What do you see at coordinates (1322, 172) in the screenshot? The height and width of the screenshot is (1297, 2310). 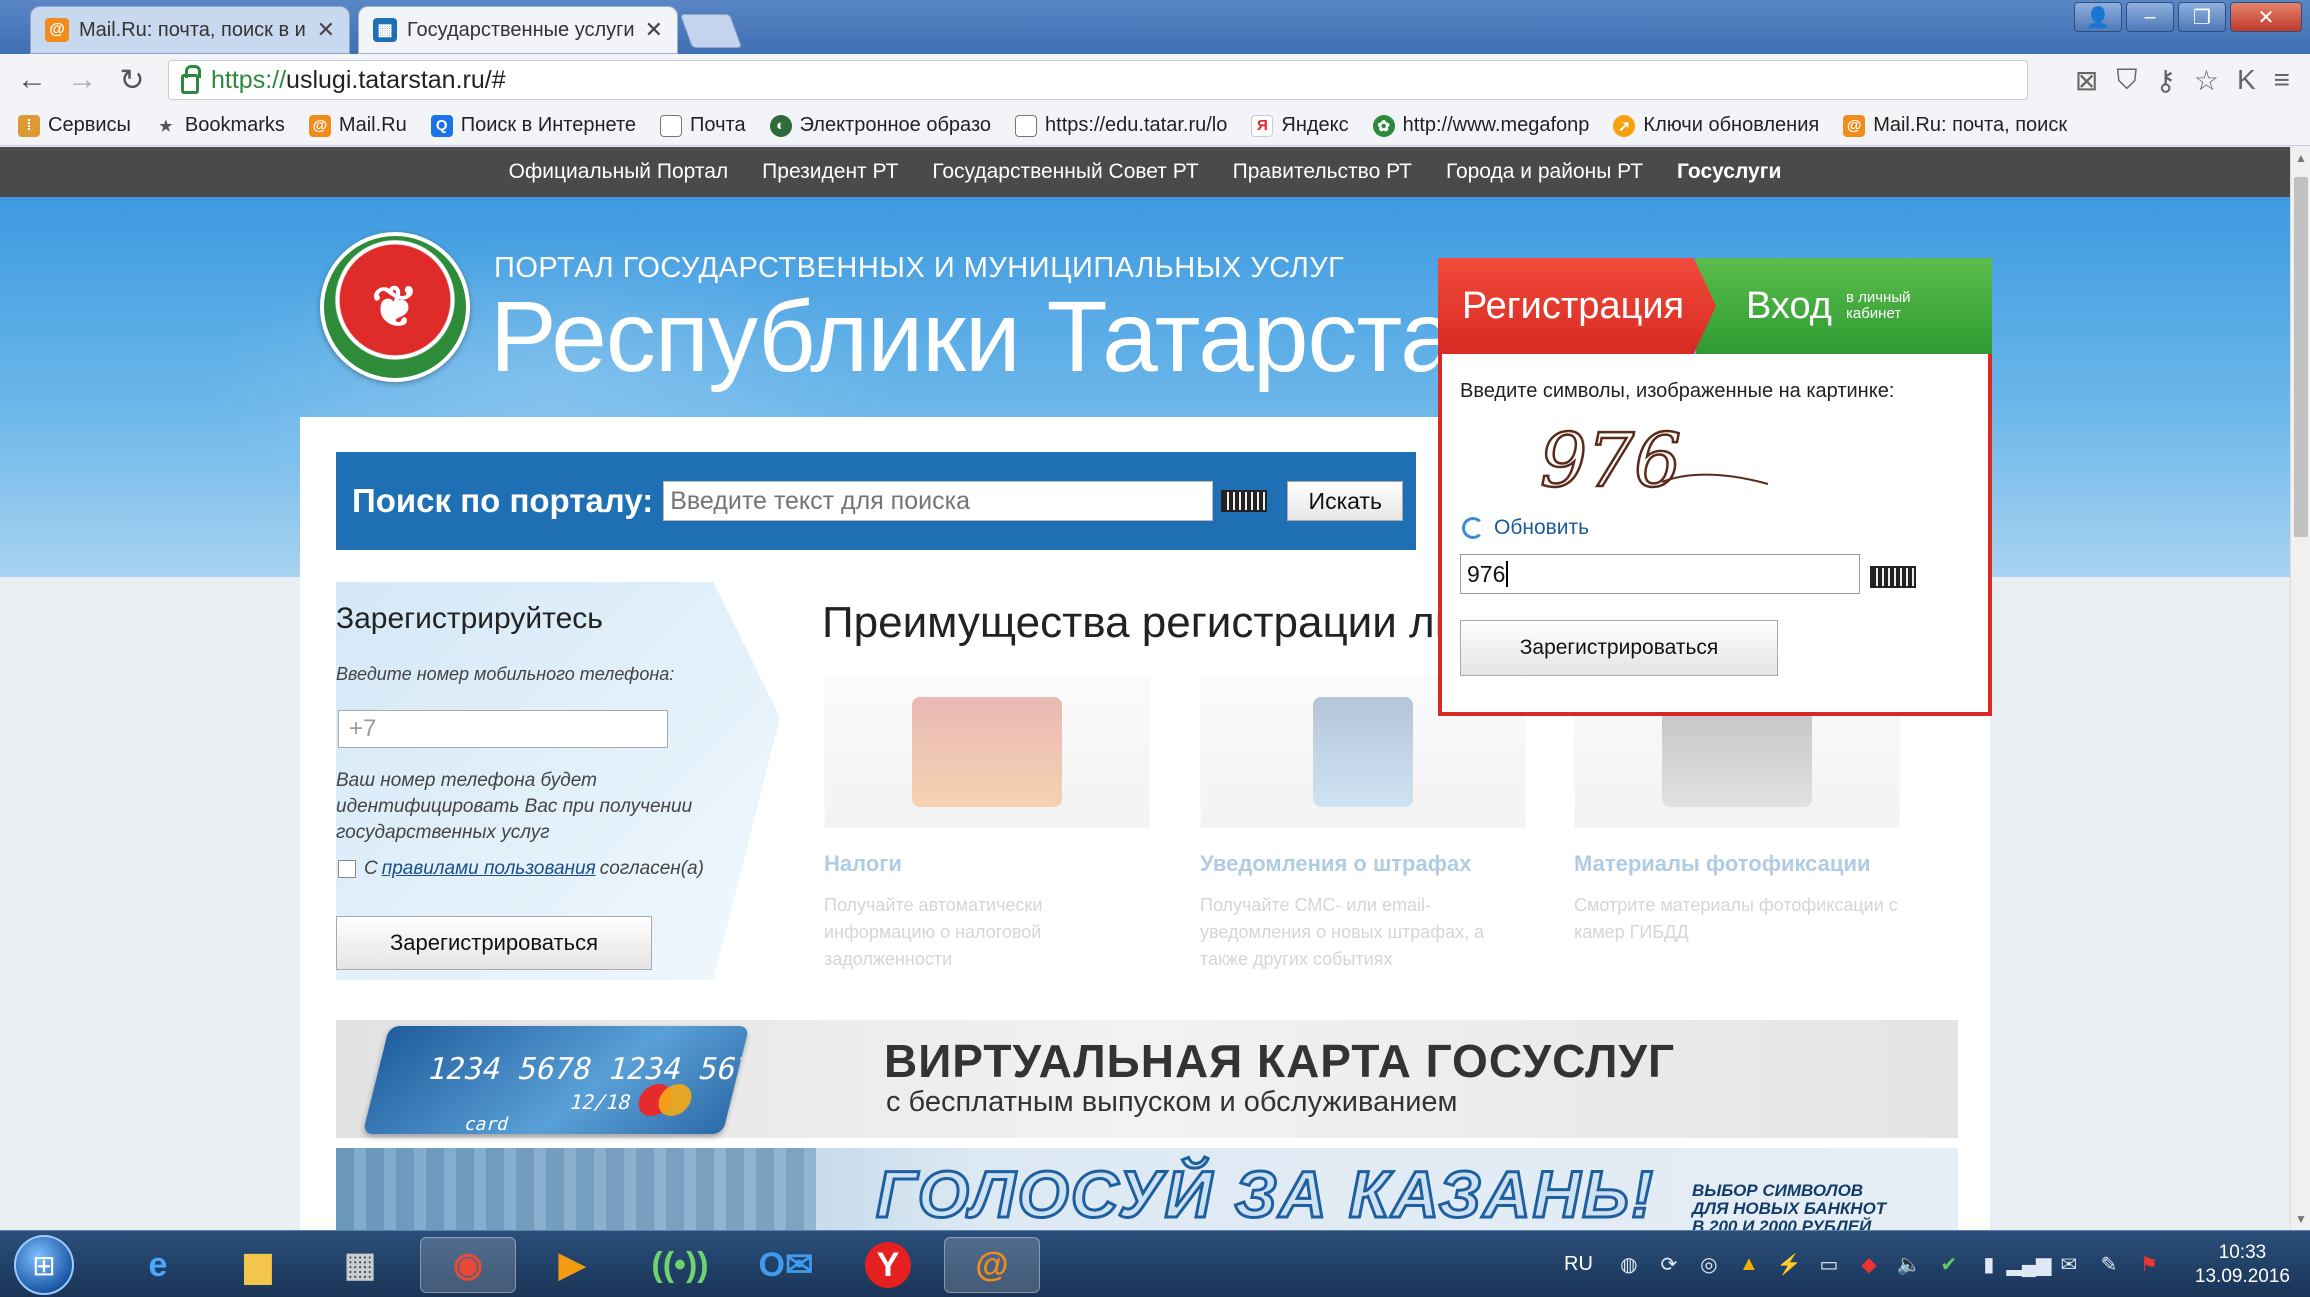 I see `nav-government: Правительство РТ` at bounding box center [1322, 172].